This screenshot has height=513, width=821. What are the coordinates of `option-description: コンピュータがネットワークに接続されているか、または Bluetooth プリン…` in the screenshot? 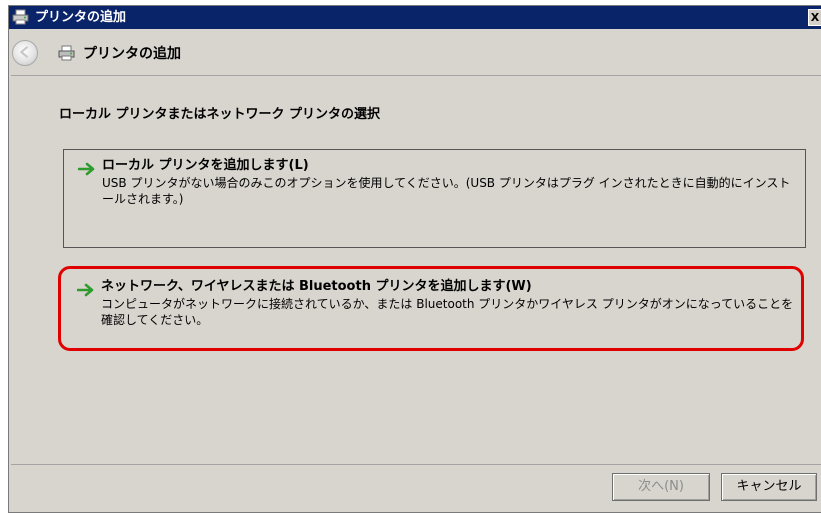 It's located at (447, 312).